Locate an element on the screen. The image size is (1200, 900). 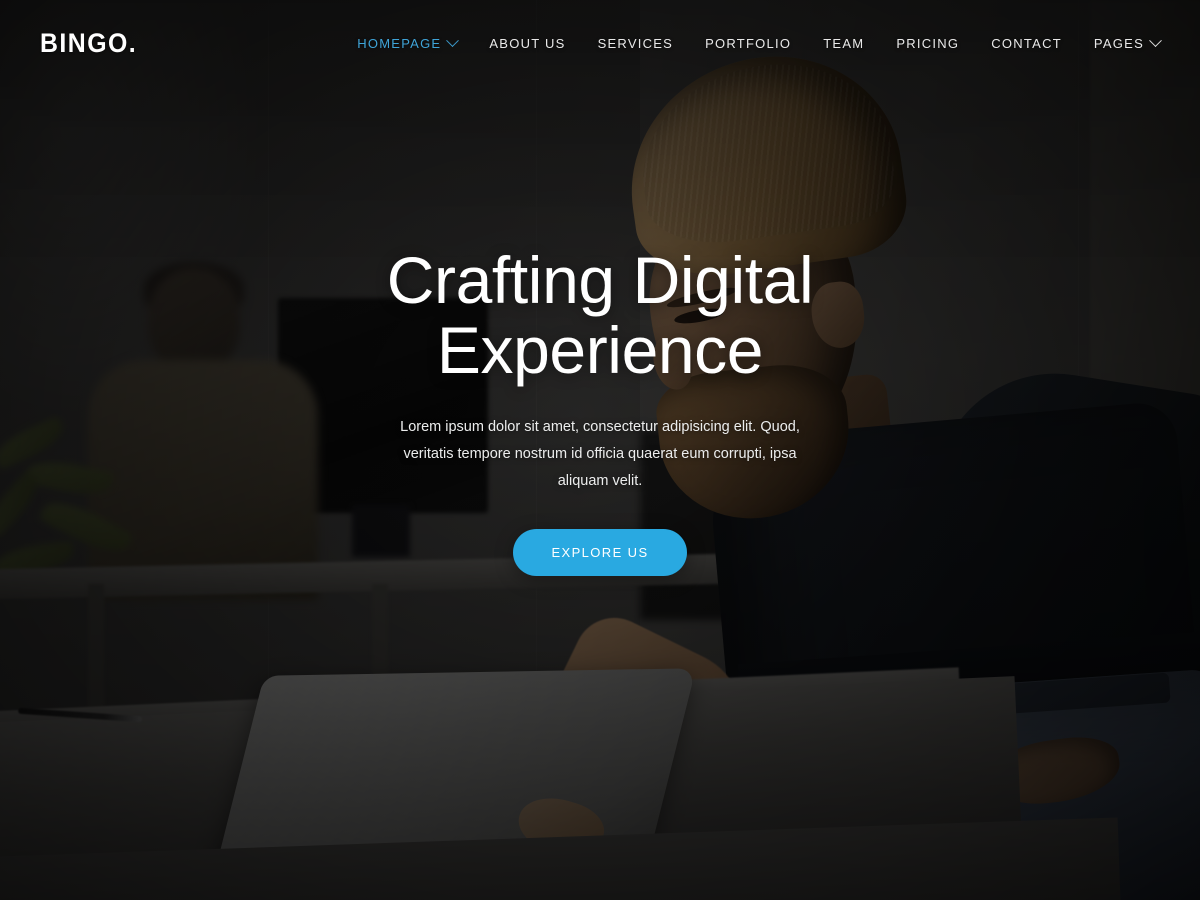
nav-item-pages: PAGES is located at coordinates (1120, 42).